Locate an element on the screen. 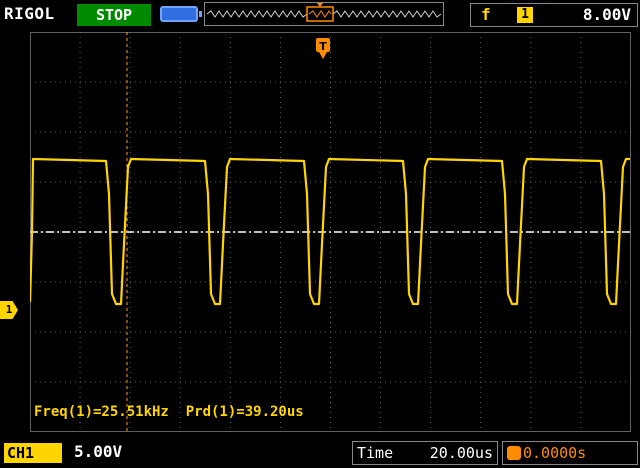  run-stop-status: STOP is located at coordinates (114, 15).